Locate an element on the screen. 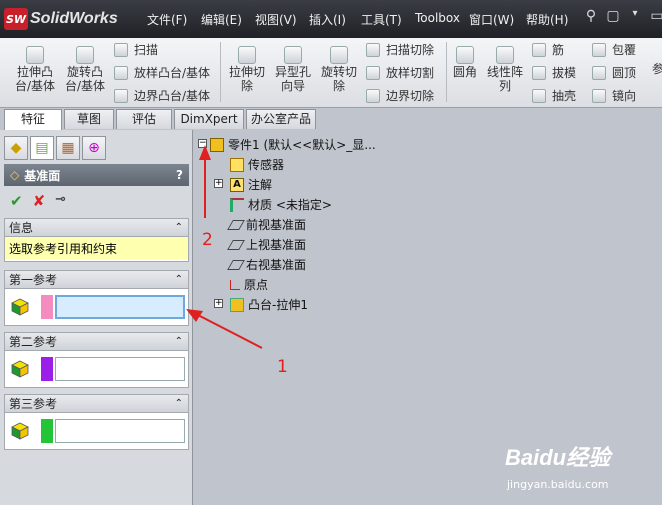 This screenshot has width=662, height=505. baidu-watermark: Baidu经验 jingyan.baidu.com is located at coordinates (557, 465).